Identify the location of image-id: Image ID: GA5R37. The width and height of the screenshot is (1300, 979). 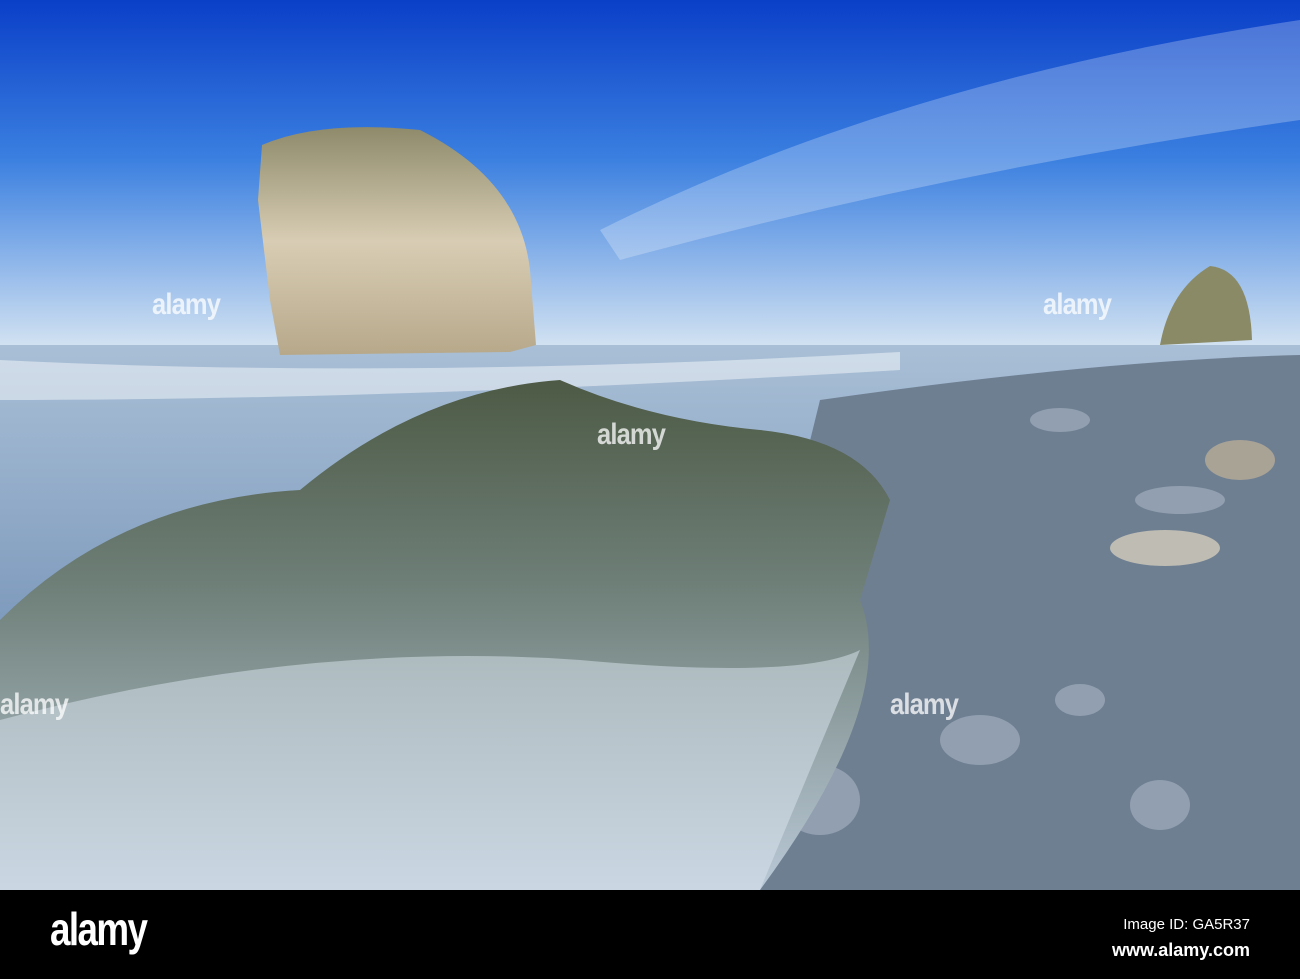
(1186, 924).